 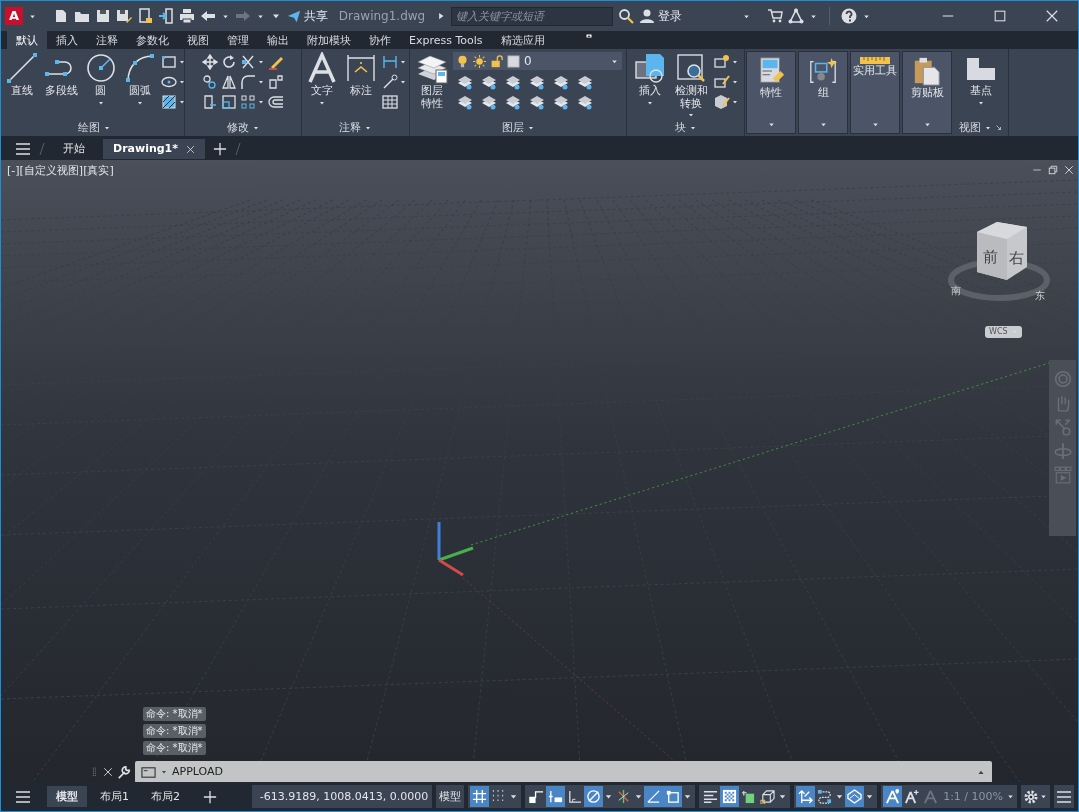 What do you see at coordinates (208, 16) in the screenshot?
I see `undo-icon` at bounding box center [208, 16].